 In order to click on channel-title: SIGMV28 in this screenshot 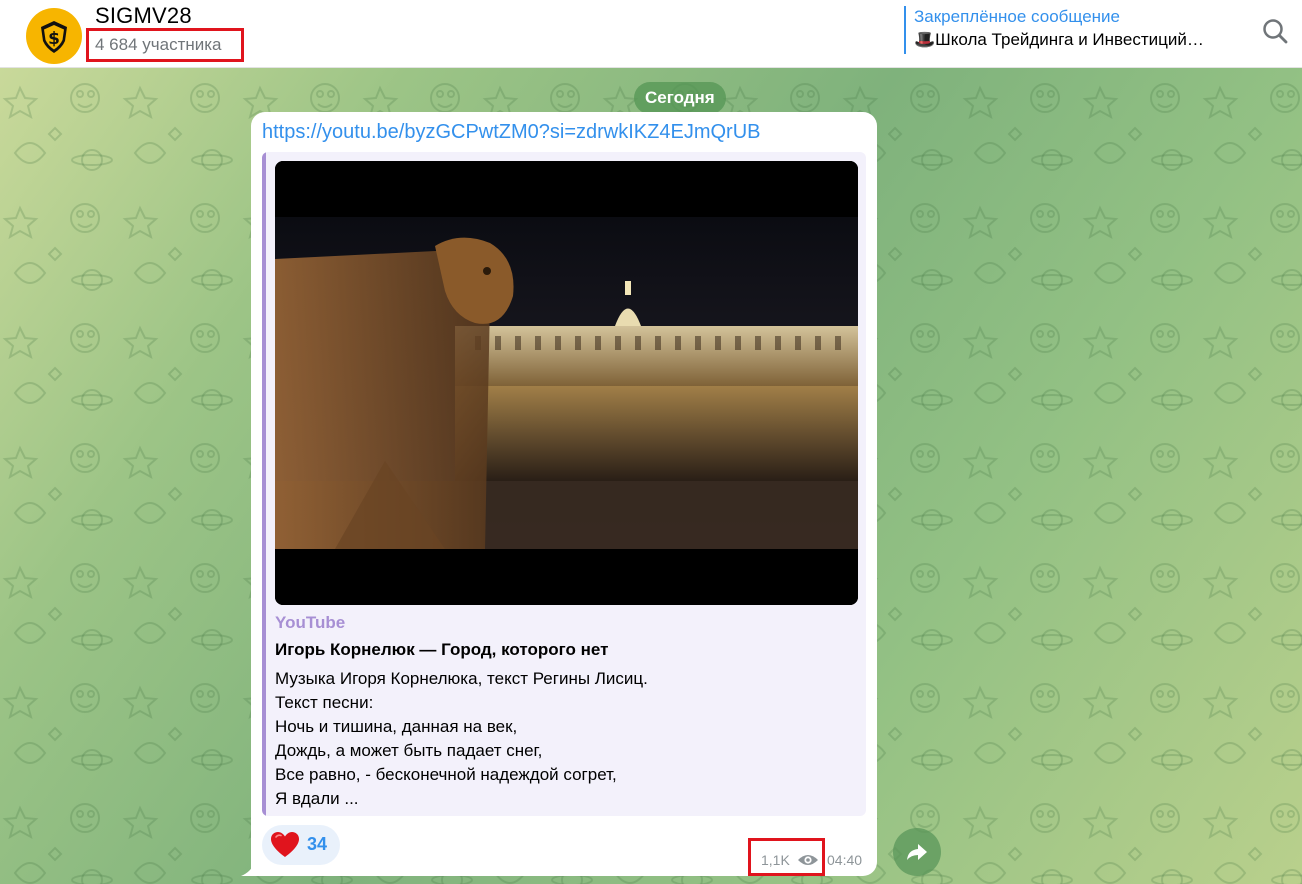, I will do `click(143, 16)`.